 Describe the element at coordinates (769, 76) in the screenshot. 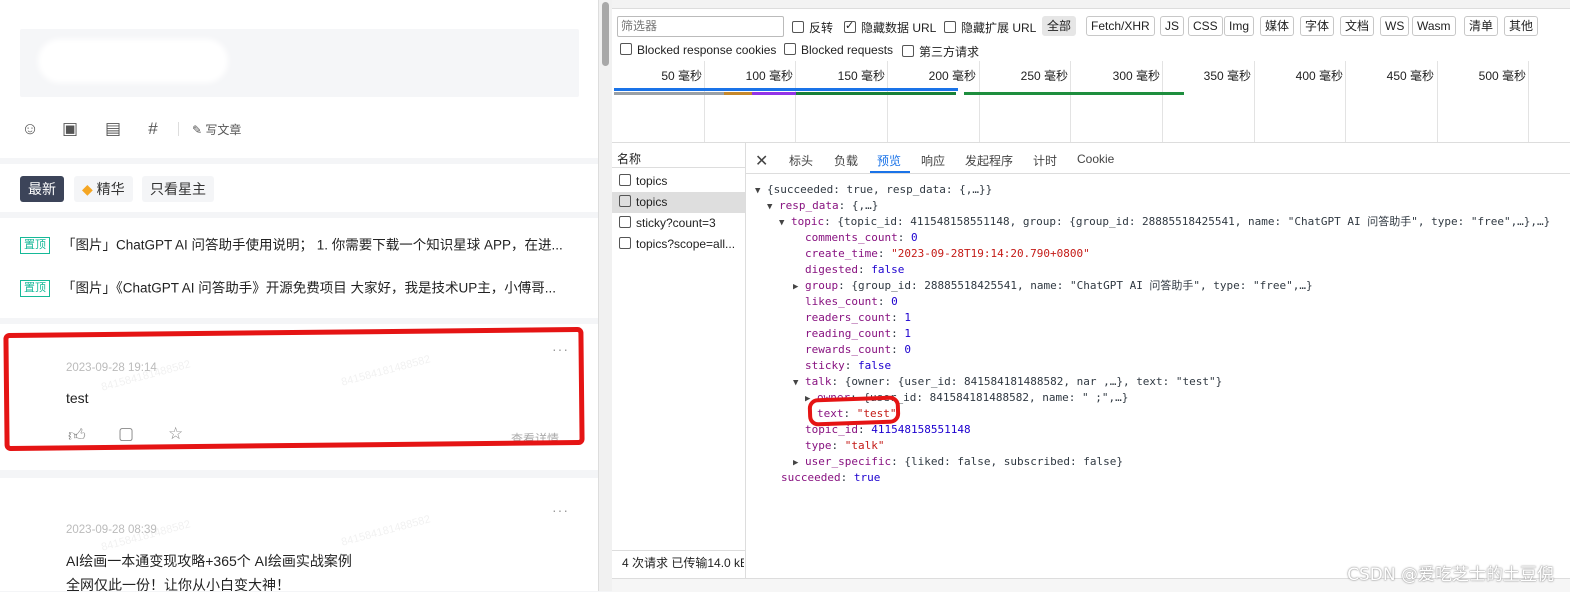

I see `timeline-tick: 100 毫秒` at that location.